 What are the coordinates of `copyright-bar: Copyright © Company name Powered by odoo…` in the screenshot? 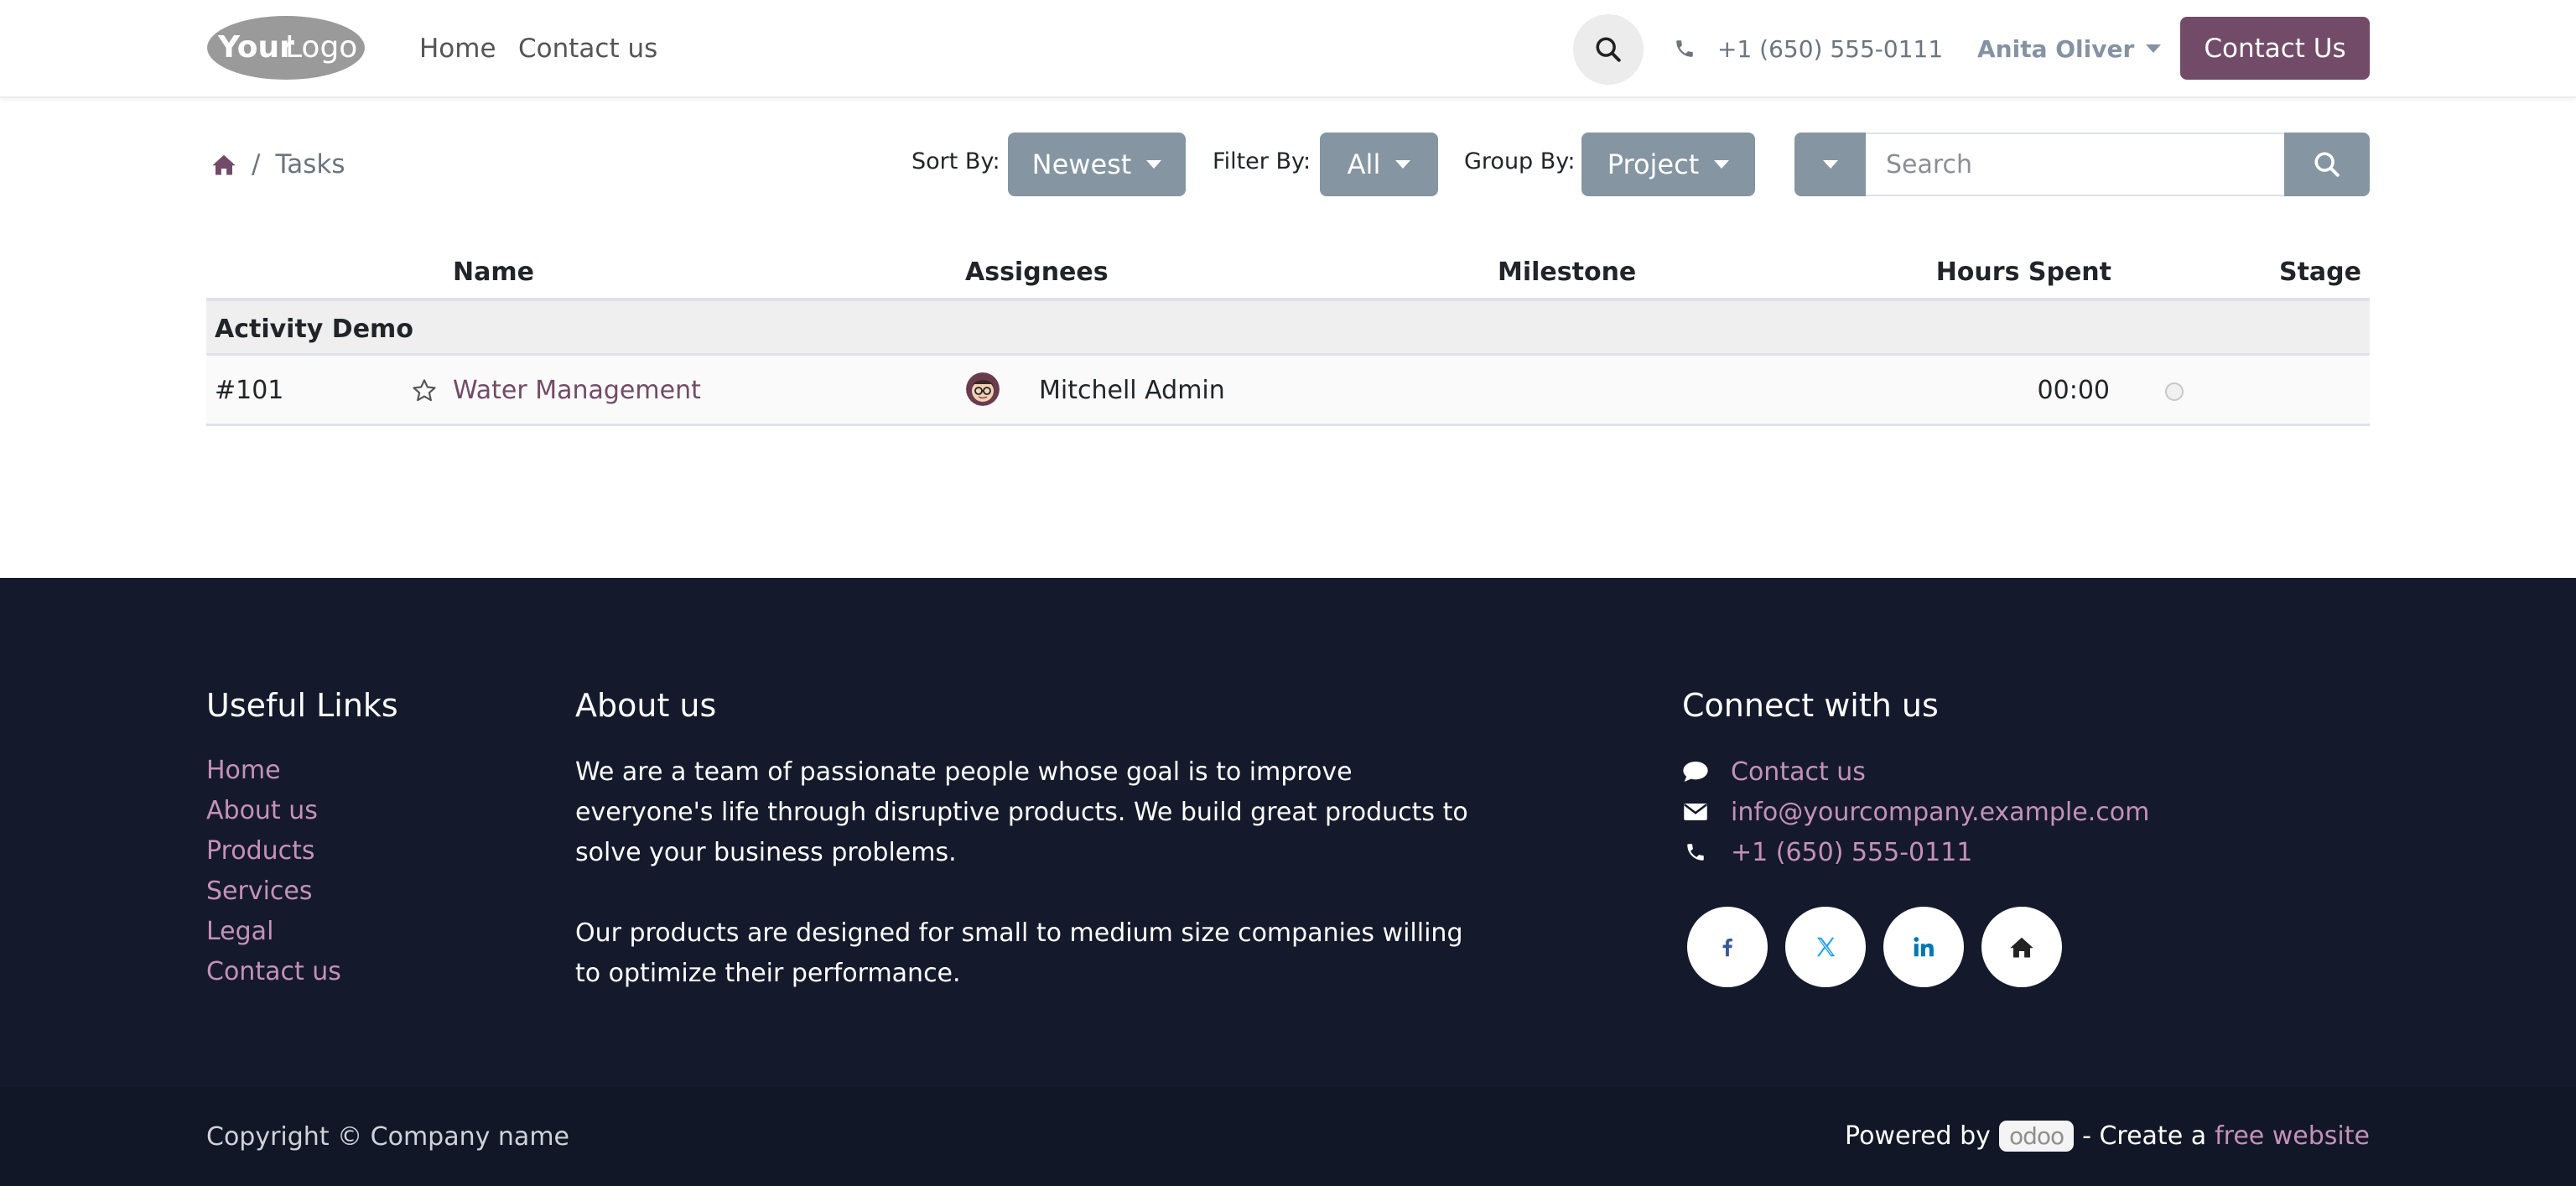 It's located at (1288, 1136).